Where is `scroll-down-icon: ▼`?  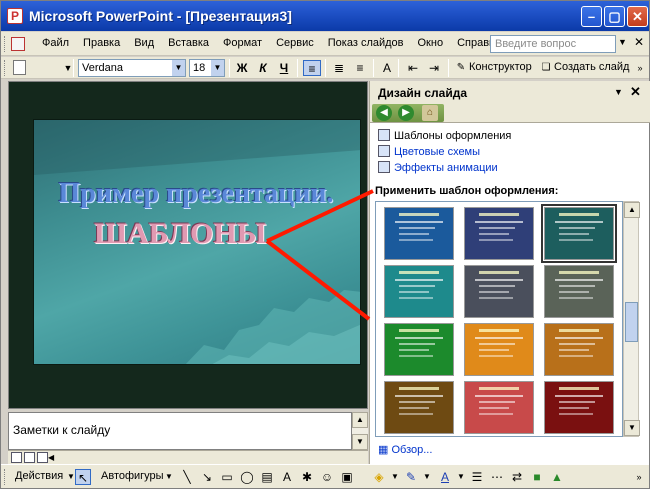 scroll-down-icon: ▼ is located at coordinates (360, 442).